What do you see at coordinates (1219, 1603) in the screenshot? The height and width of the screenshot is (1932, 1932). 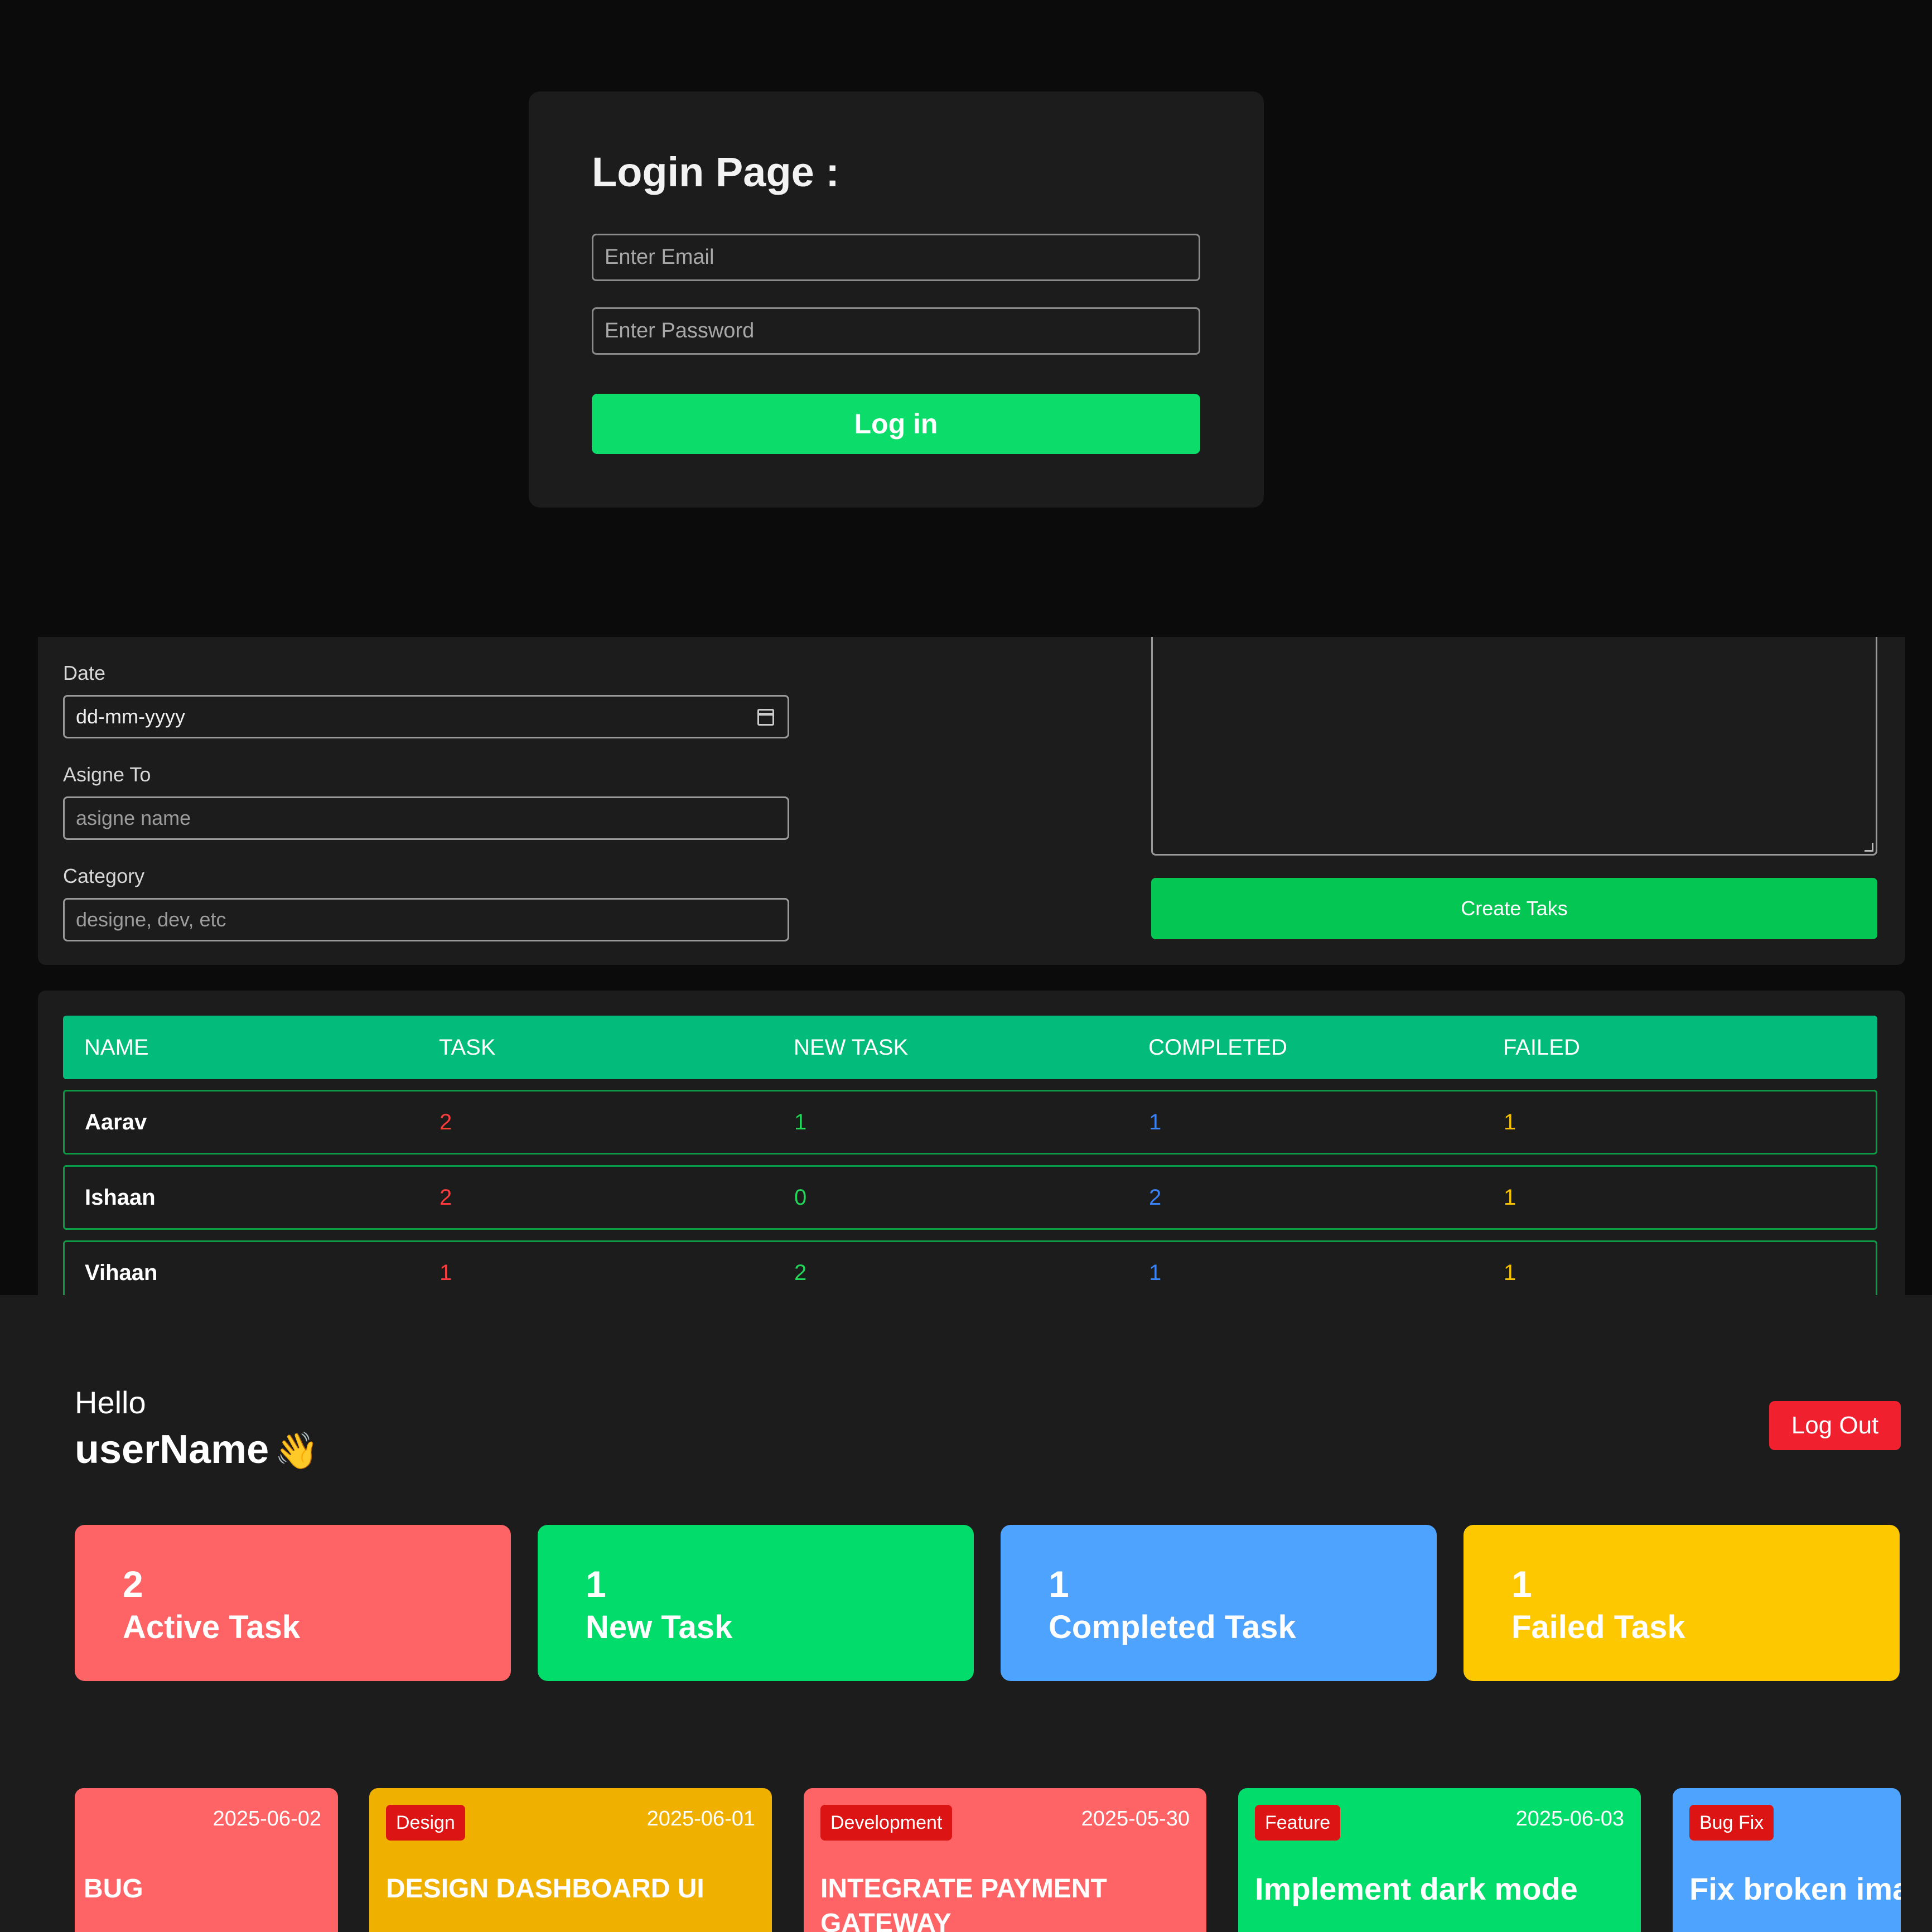 I see `stat-card-completed: 1 Completed Task` at bounding box center [1219, 1603].